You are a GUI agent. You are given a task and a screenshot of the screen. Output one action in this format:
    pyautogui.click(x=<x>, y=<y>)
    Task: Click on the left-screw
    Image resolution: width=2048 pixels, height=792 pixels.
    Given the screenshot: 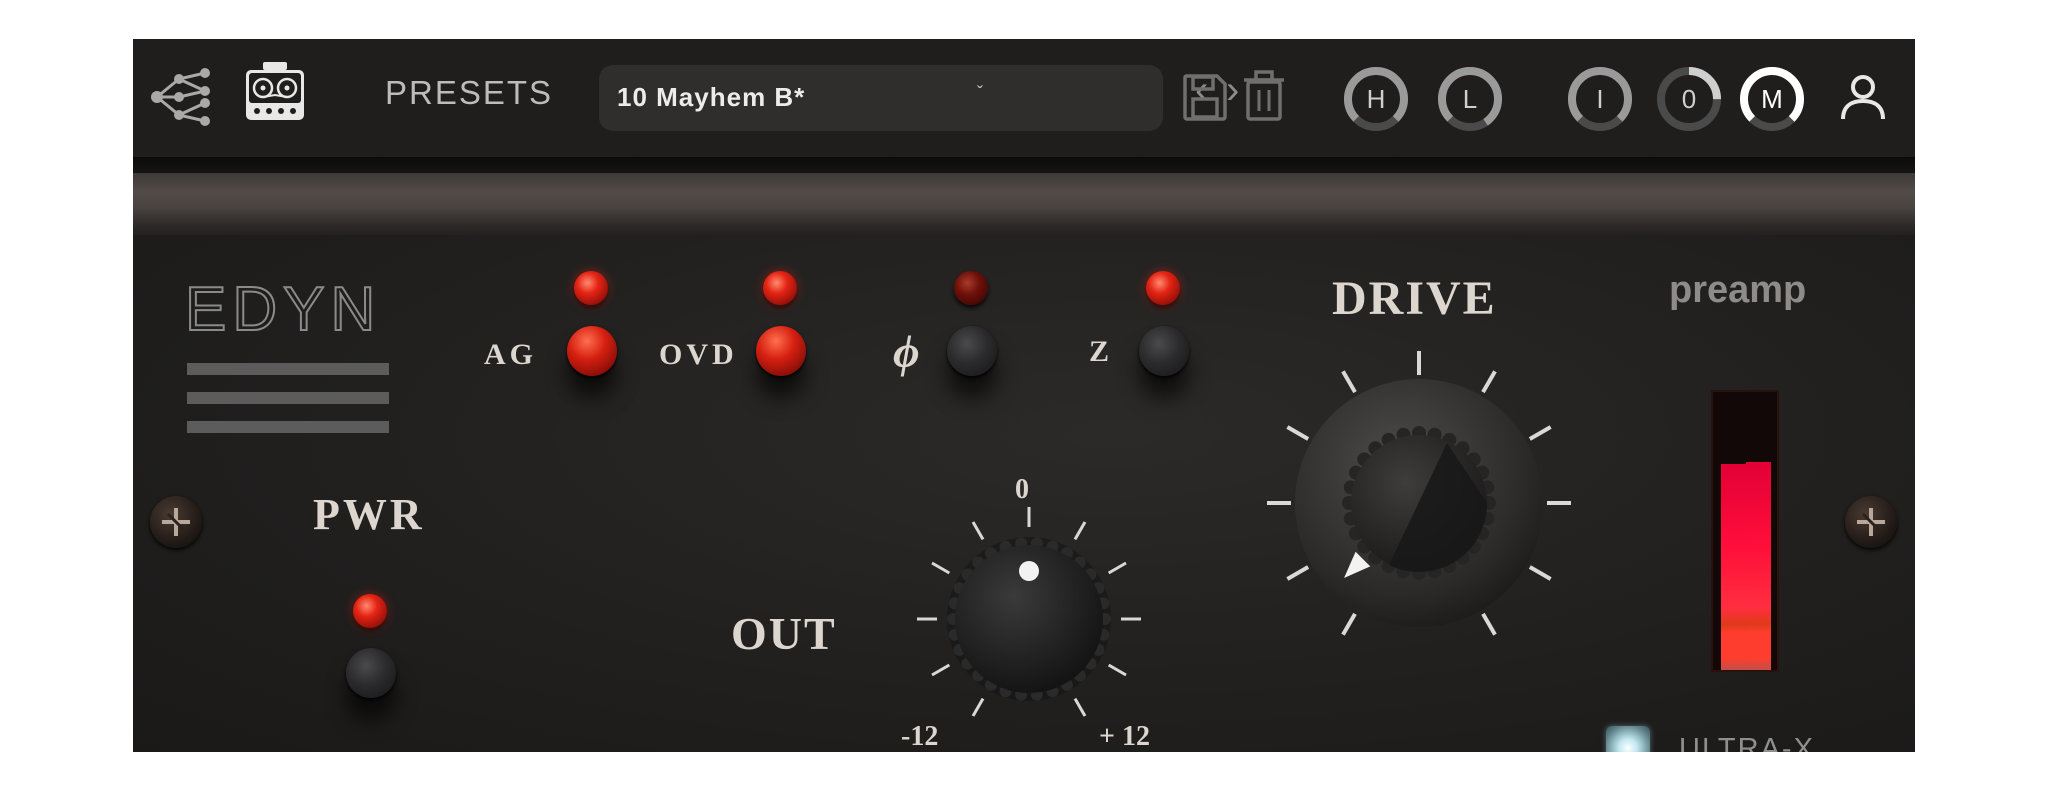 What is the action you would take?
    pyautogui.click(x=176, y=522)
    